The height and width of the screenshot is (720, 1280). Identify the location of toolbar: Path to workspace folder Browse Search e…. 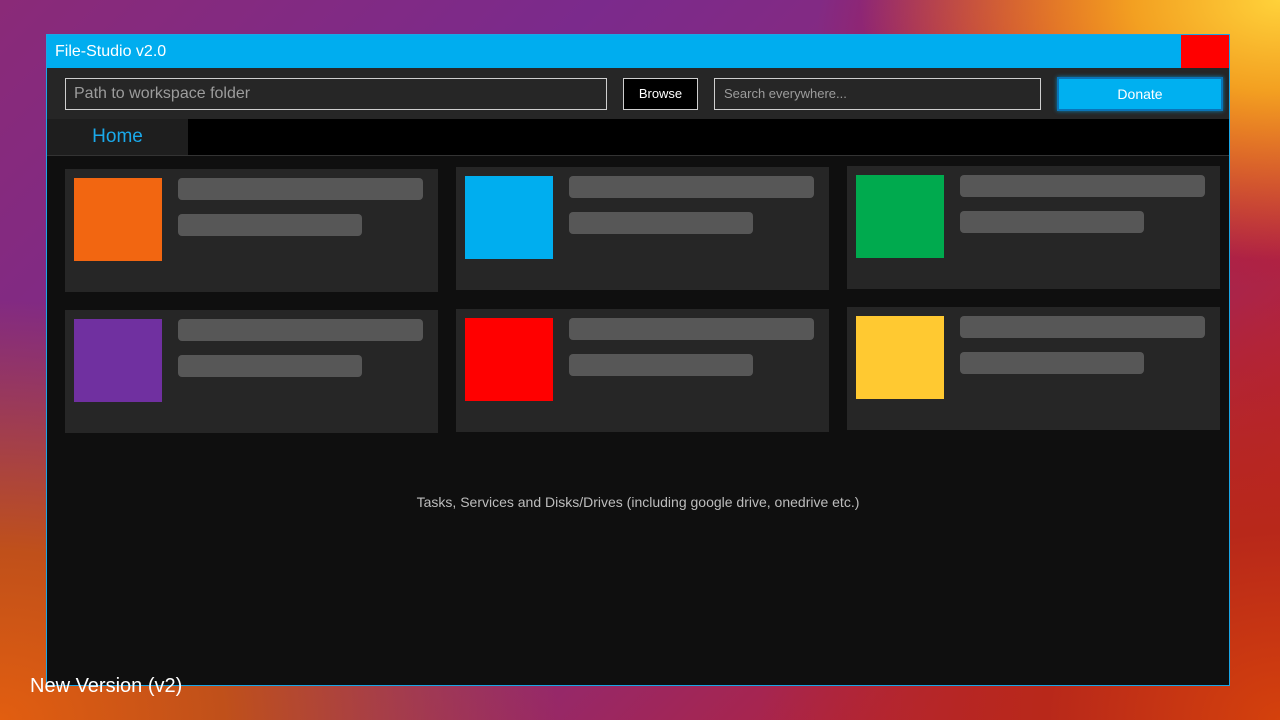
(638, 93).